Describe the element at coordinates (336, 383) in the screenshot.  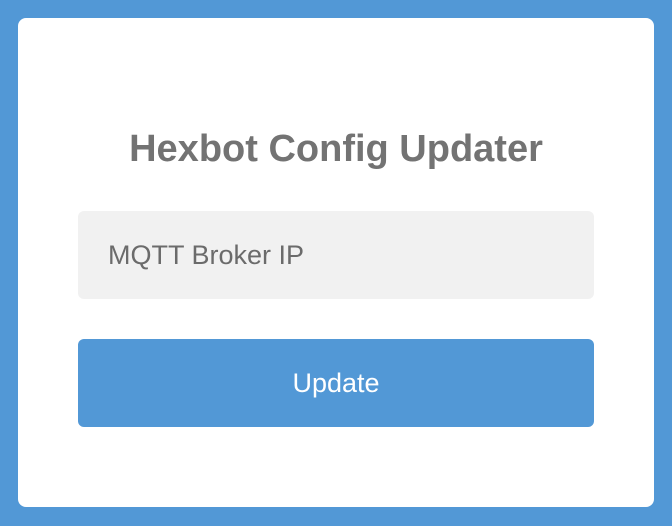
I see `update-button: Update` at that location.